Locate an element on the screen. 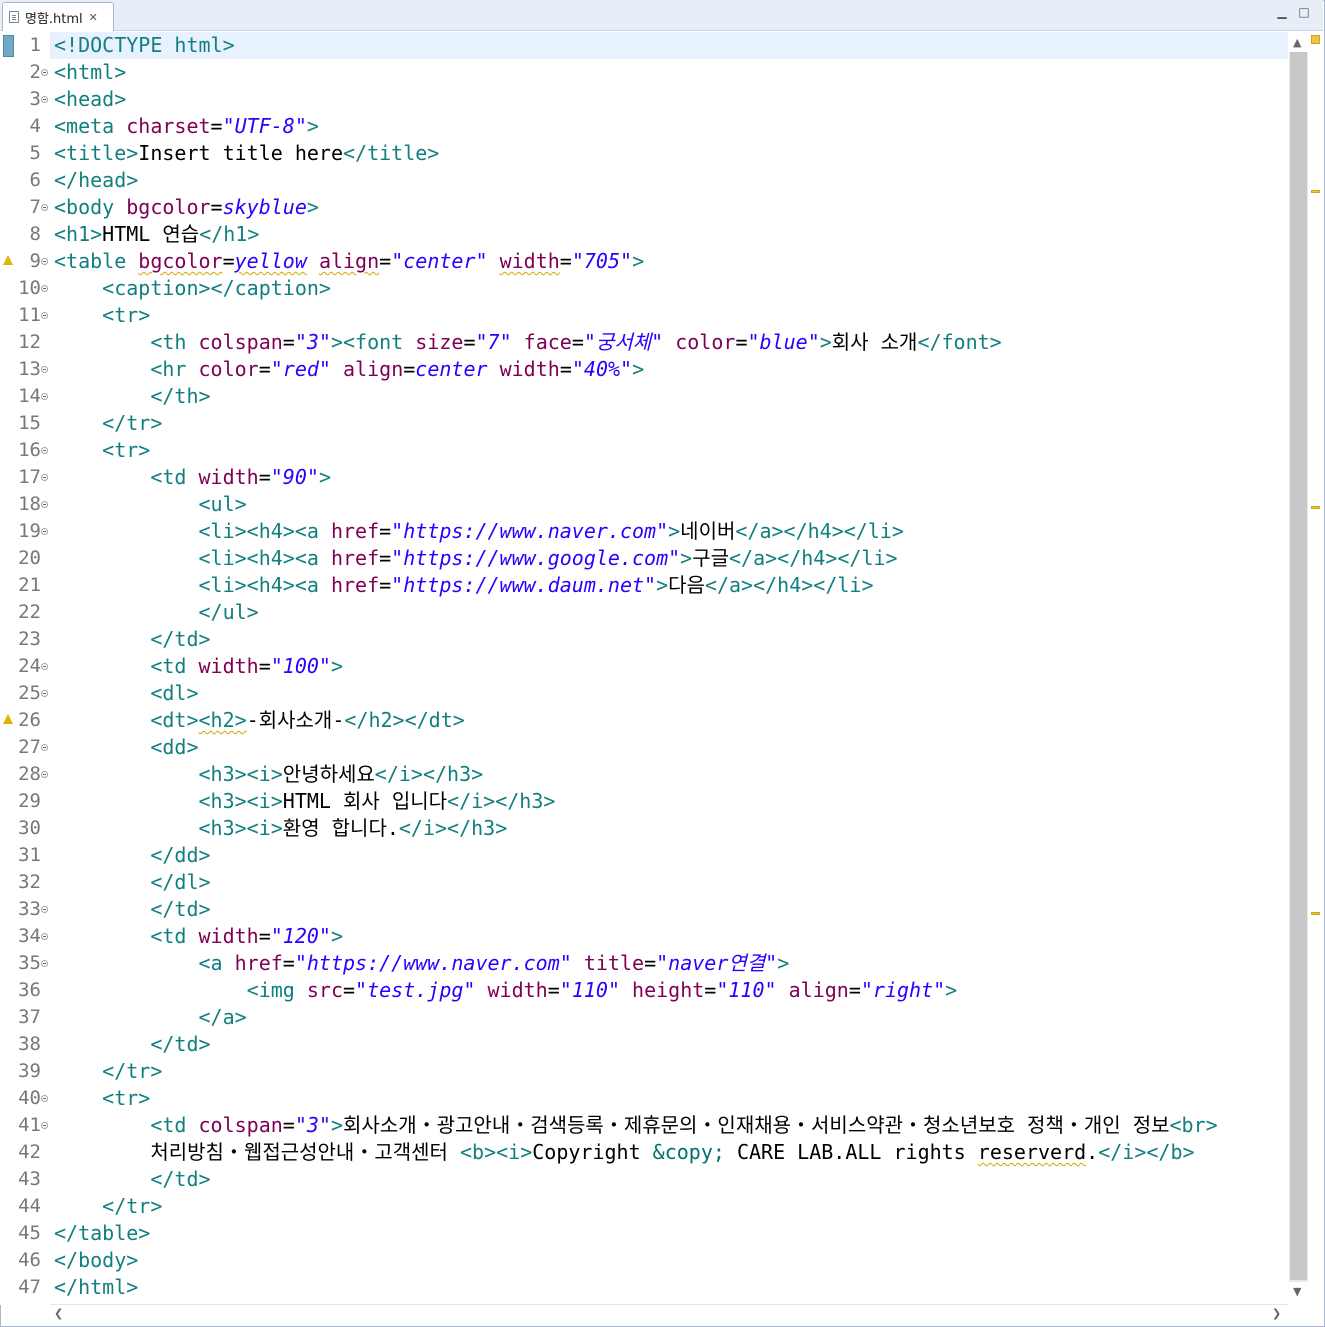 This screenshot has height=1327, width=1325. code-line: 29 <h3><i>HTML 회사 입니다</i></h3> is located at coordinates (644, 801).